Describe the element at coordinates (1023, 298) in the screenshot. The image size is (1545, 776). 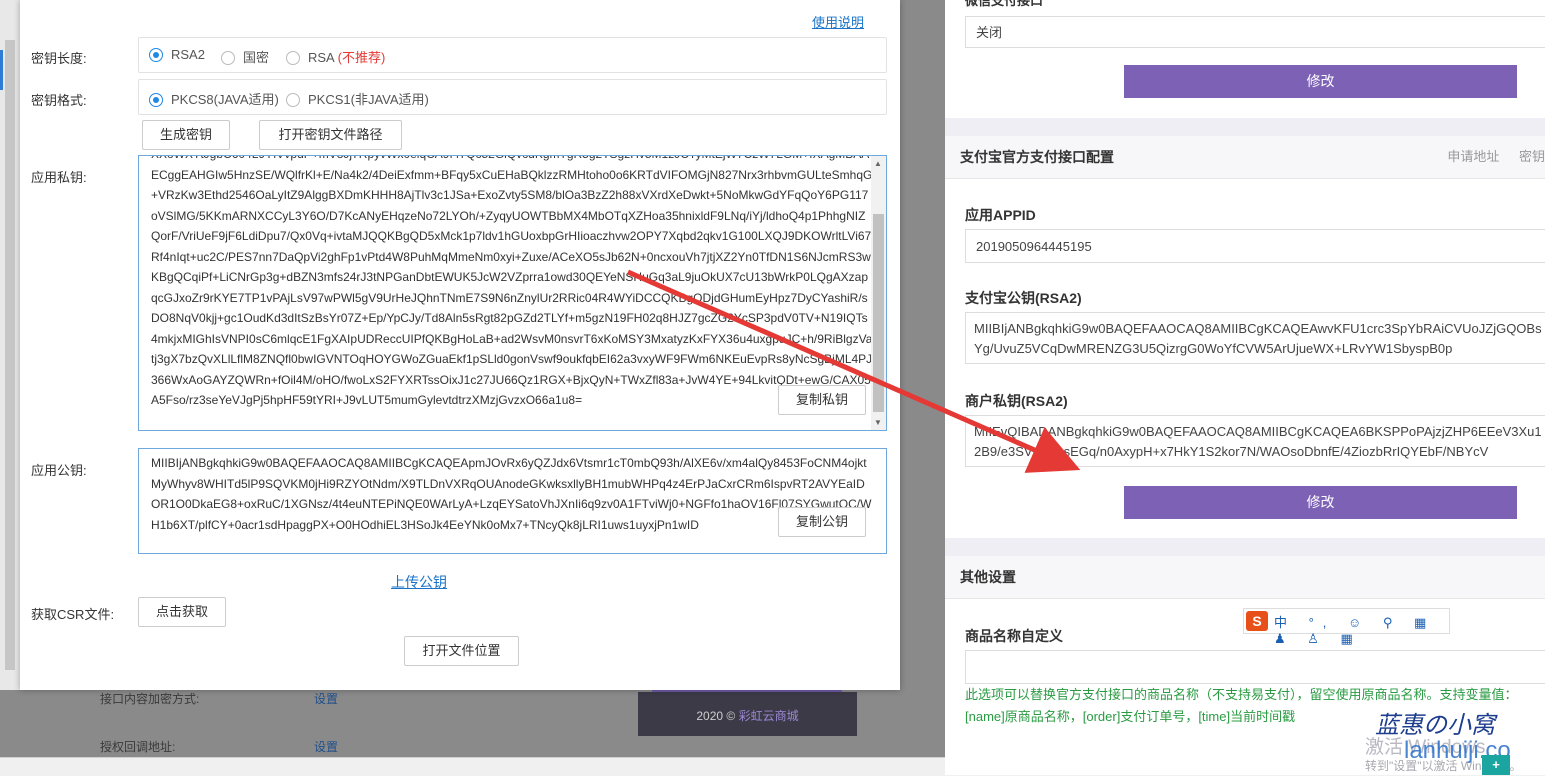
I see `alipay-pubkey-label: 支付宝公钥(RSA2)` at that location.